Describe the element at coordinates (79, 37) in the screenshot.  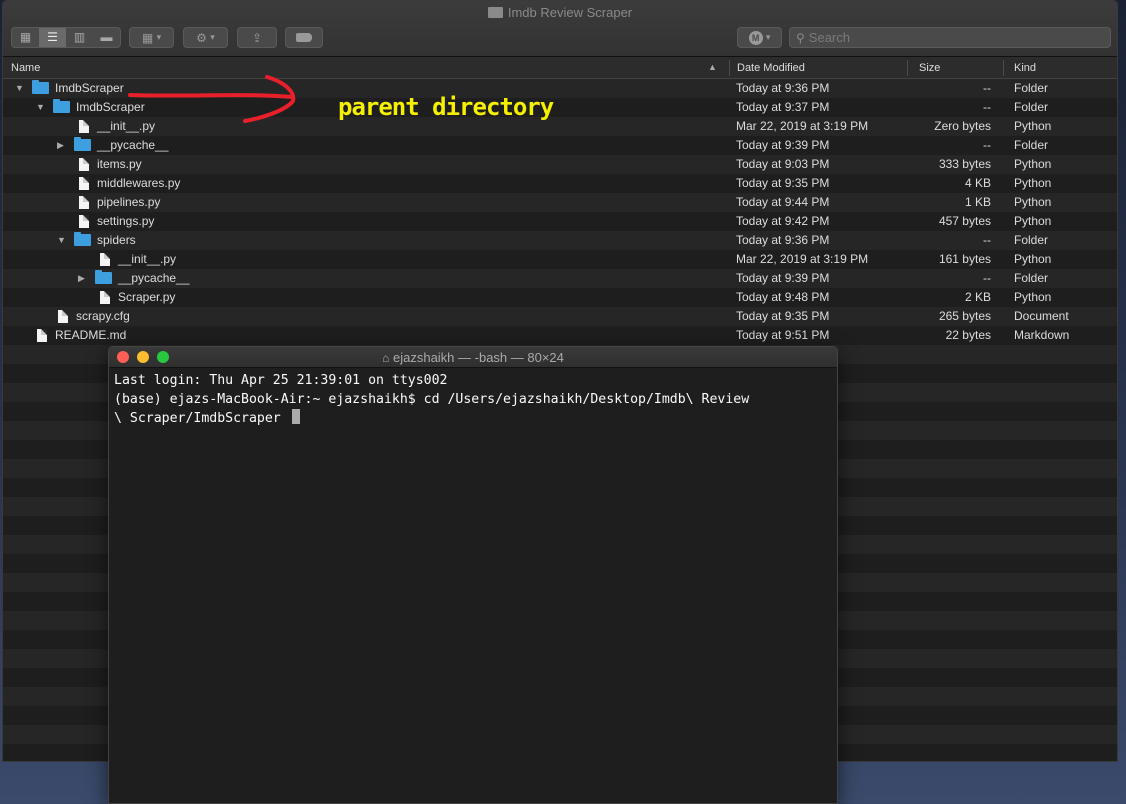
I see `column-view-icon: ▥` at that location.